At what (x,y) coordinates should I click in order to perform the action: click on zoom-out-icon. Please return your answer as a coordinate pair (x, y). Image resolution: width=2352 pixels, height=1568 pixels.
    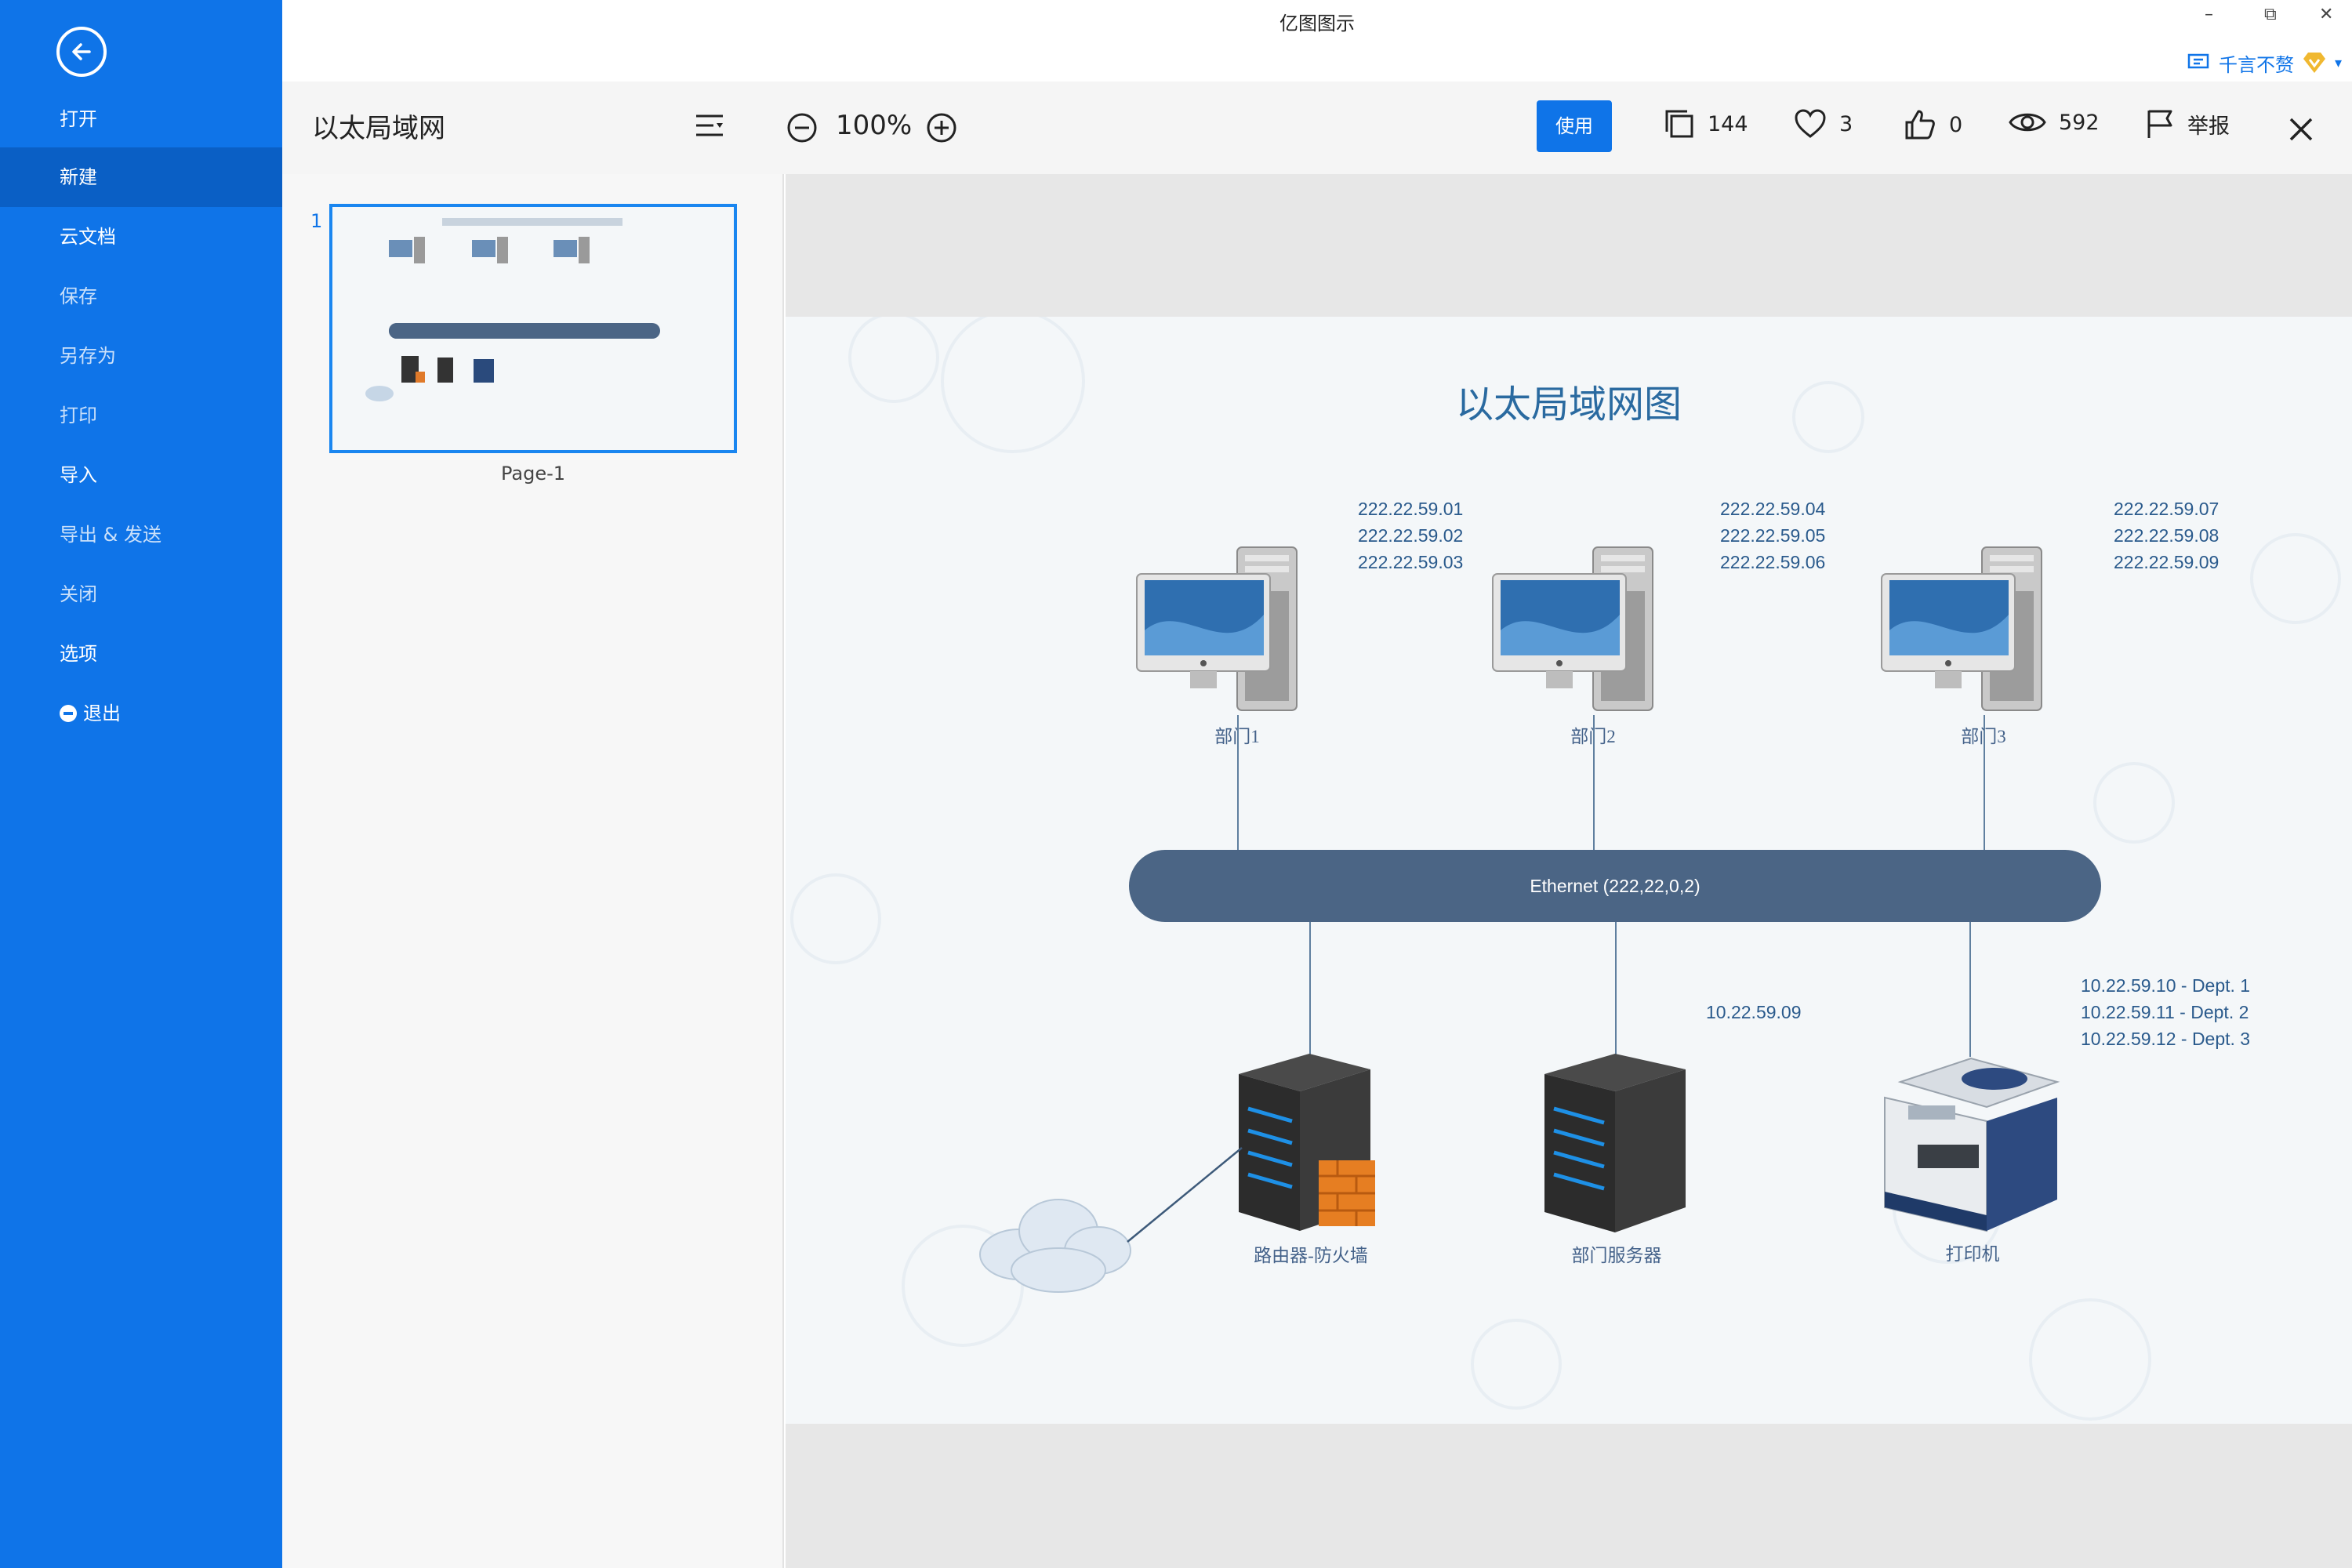
    Looking at the image, I should click on (802, 127).